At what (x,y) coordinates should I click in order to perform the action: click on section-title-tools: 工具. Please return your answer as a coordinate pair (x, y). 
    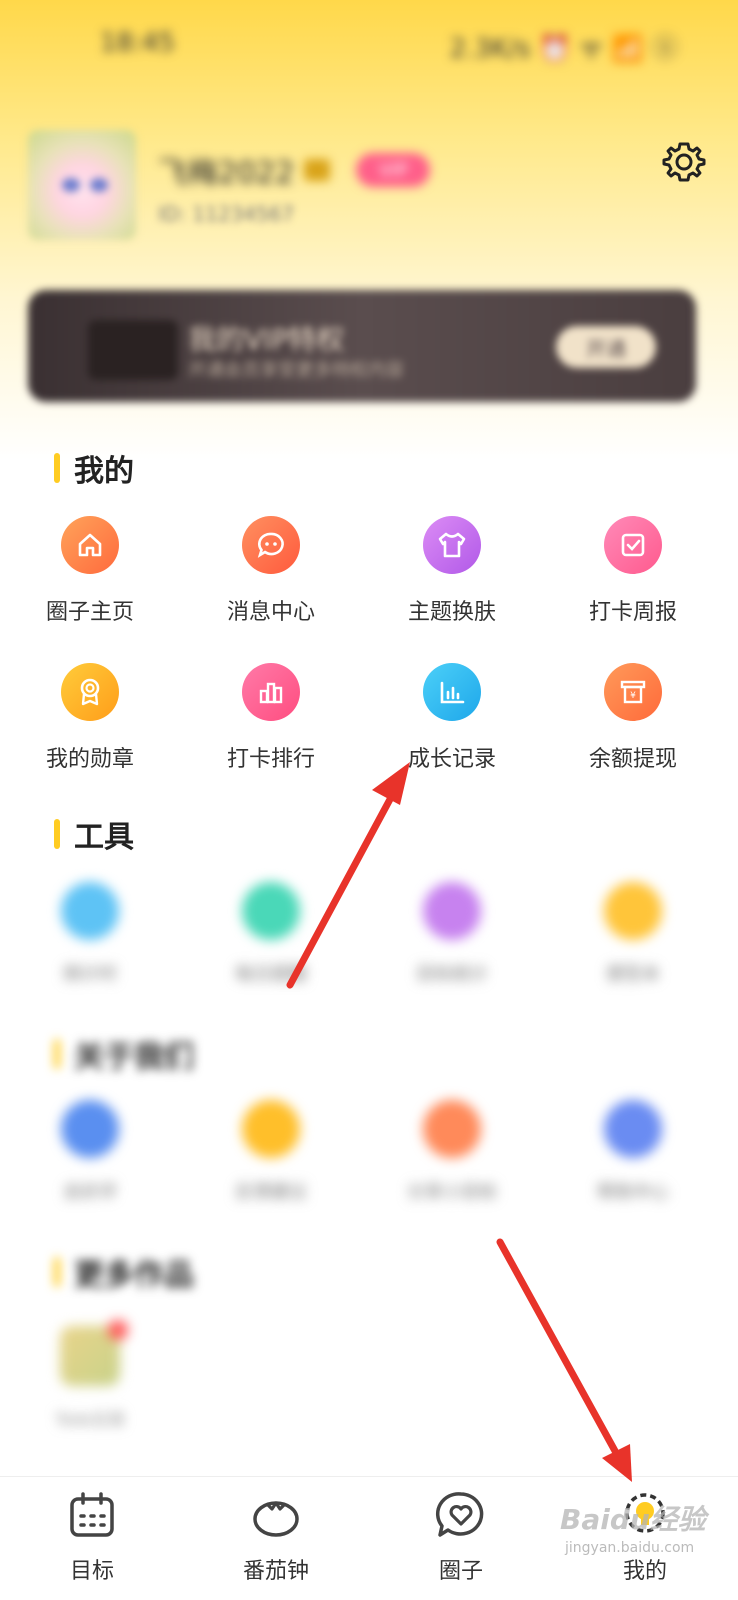
    Looking at the image, I should click on (94, 834).